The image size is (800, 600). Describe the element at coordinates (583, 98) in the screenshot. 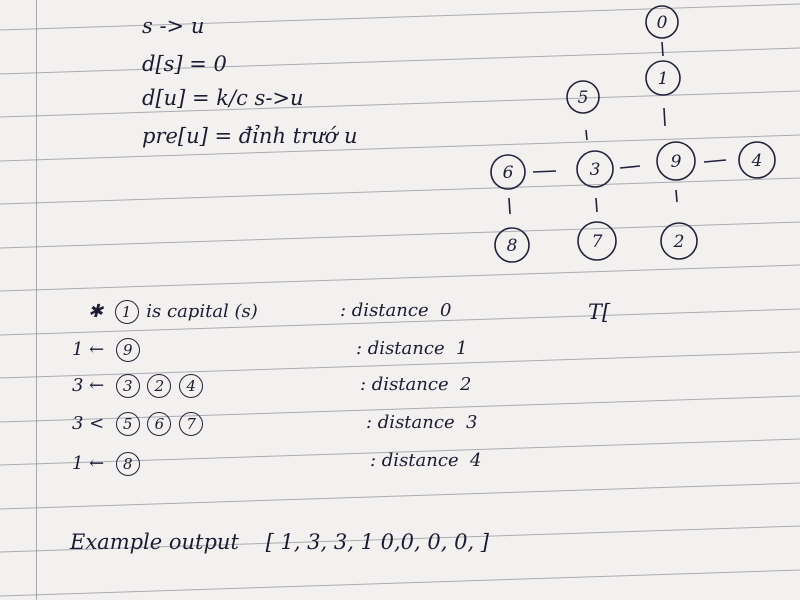

I see `node-label-5: 5` at that location.